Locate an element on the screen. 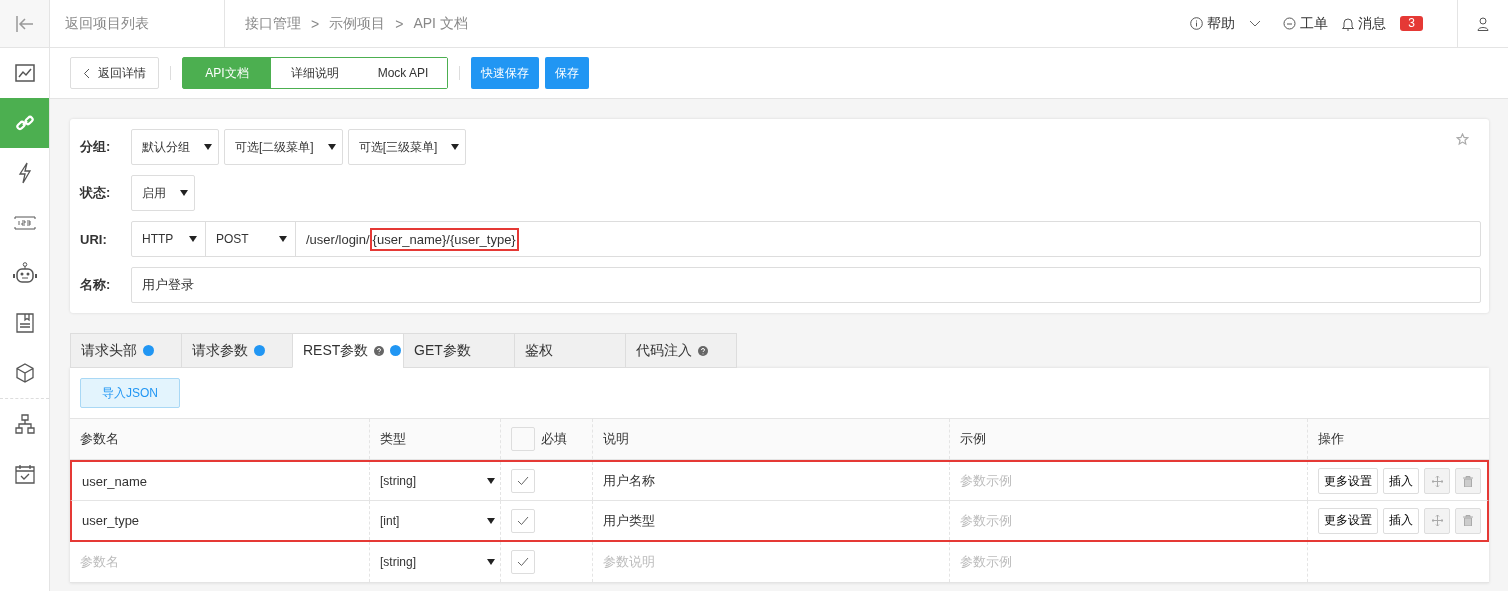  chevron-down-icon is located at coordinates (1255, 23).